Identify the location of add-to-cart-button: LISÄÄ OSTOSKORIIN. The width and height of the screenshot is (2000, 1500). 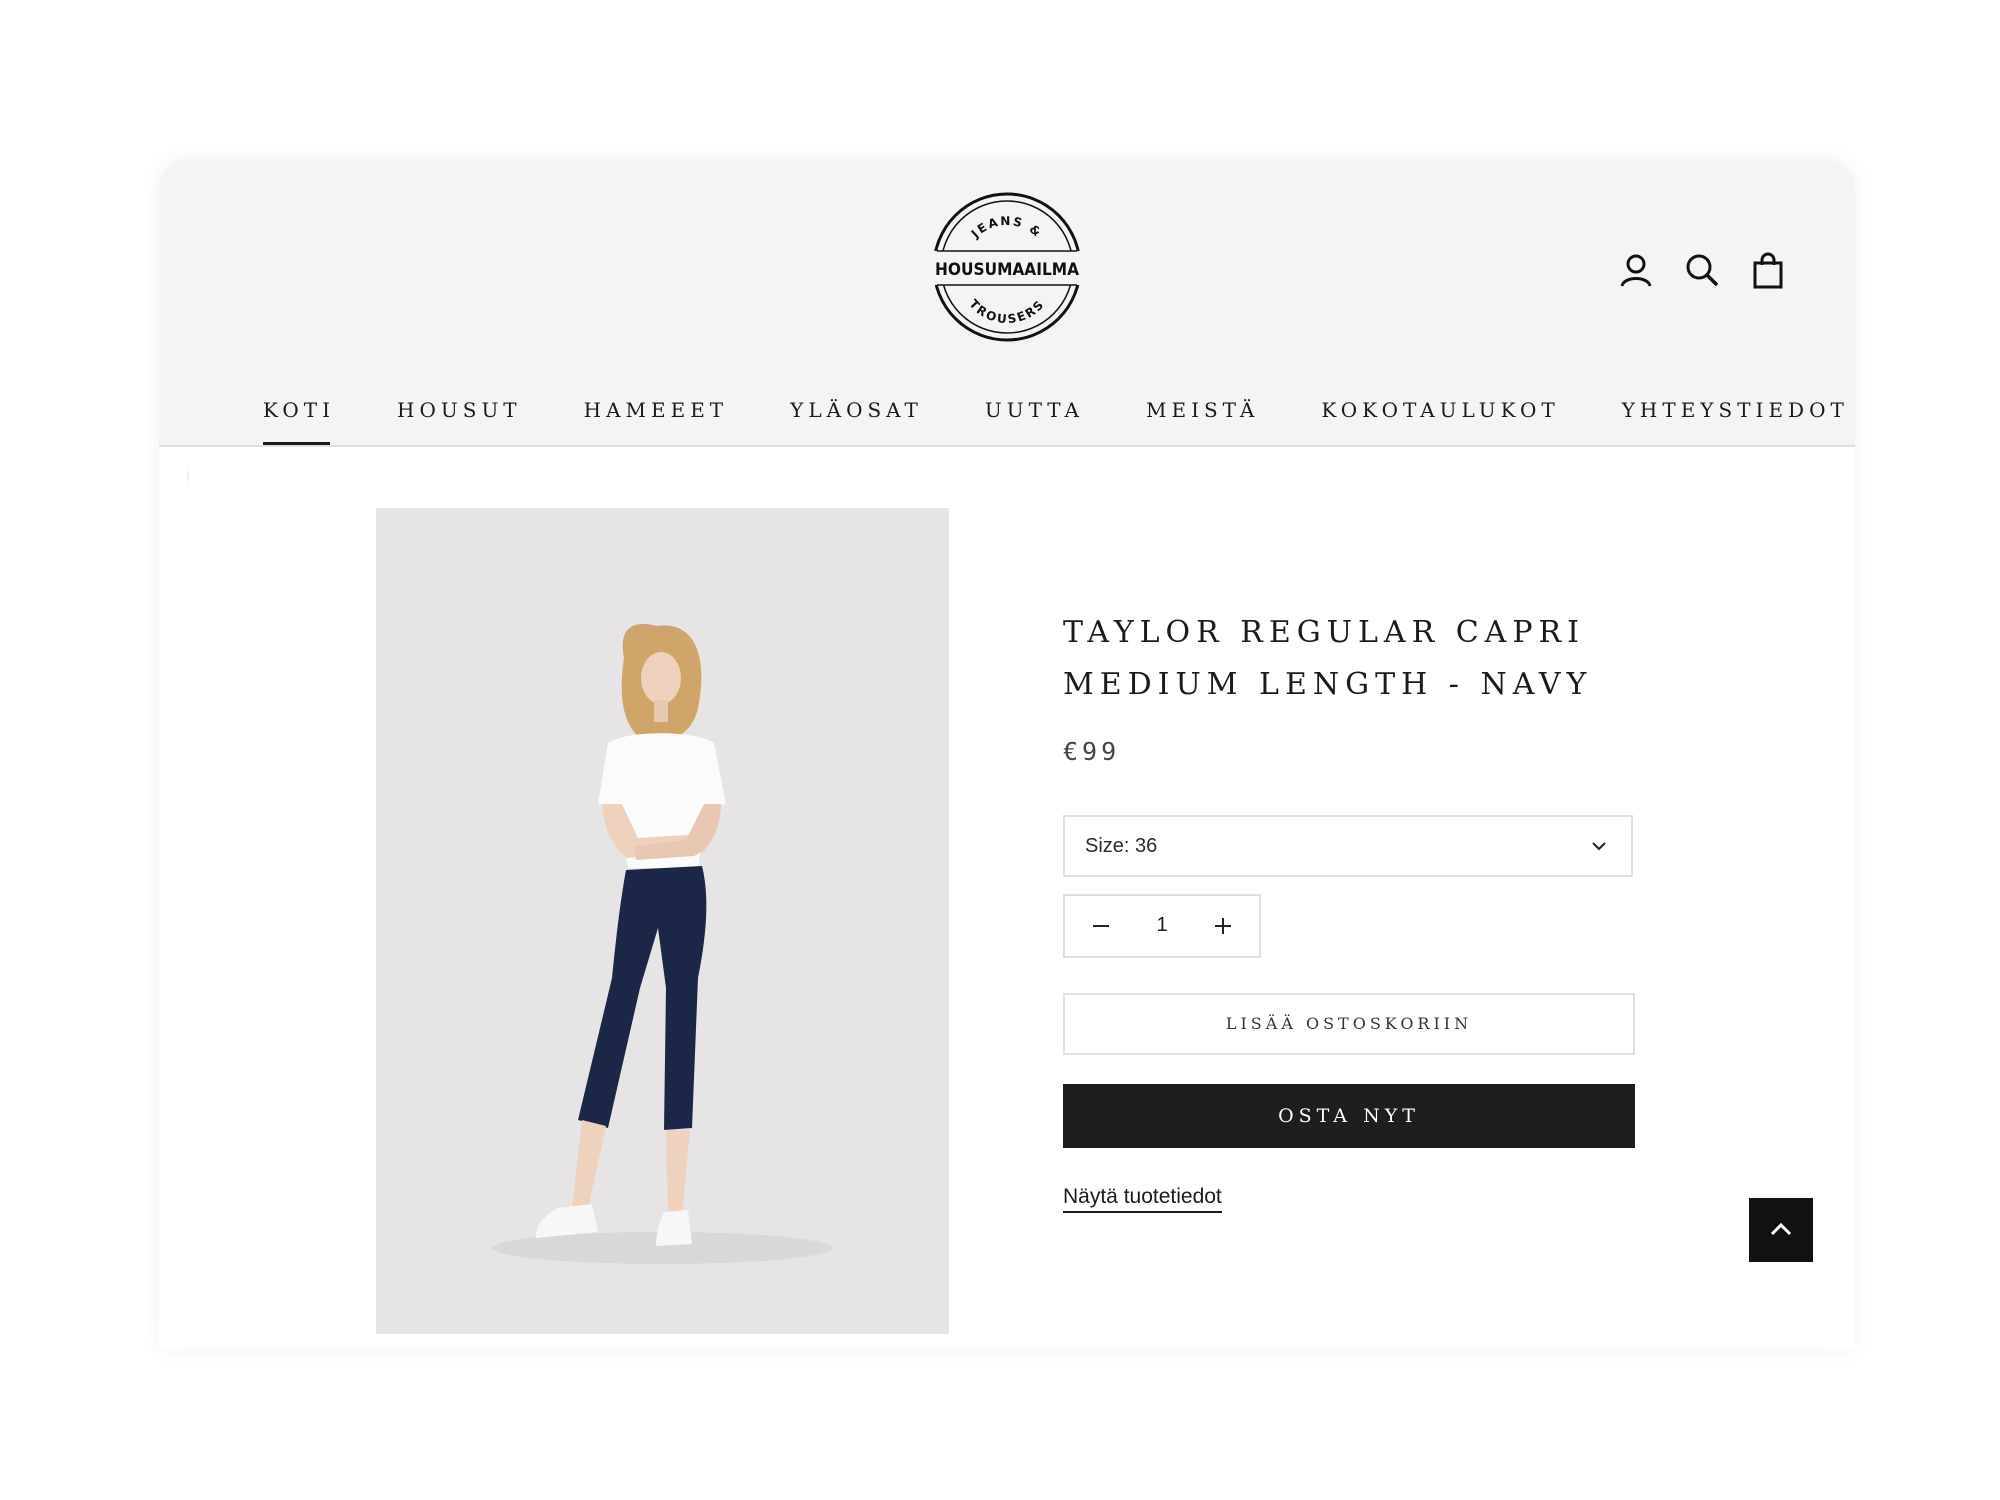
(1349, 1024).